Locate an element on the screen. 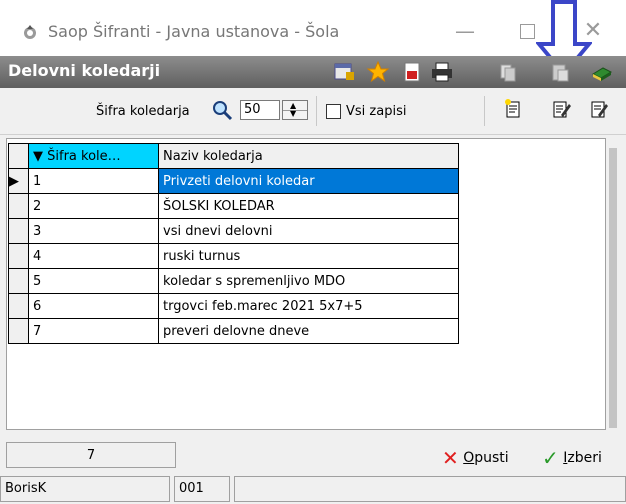  paste-icon is located at coordinates (560, 72).